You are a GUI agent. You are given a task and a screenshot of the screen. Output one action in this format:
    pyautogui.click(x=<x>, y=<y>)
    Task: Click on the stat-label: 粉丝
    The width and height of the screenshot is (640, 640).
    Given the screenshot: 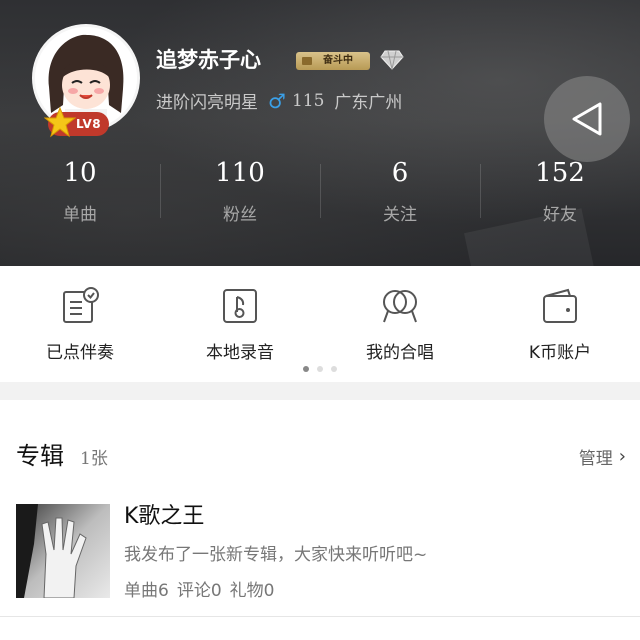 What is the action you would take?
    pyautogui.click(x=240, y=215)
    